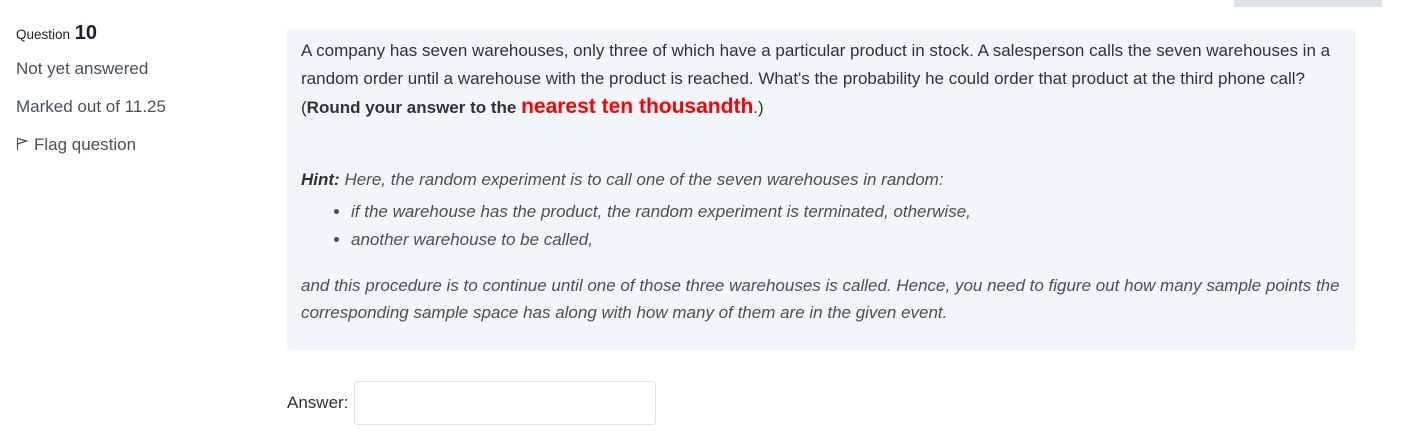  What do you see at coordinates (637, 106) in the screenshot?
I see `question-text-highlight: nearest ten thousandth` at bounding box center [637, 106].